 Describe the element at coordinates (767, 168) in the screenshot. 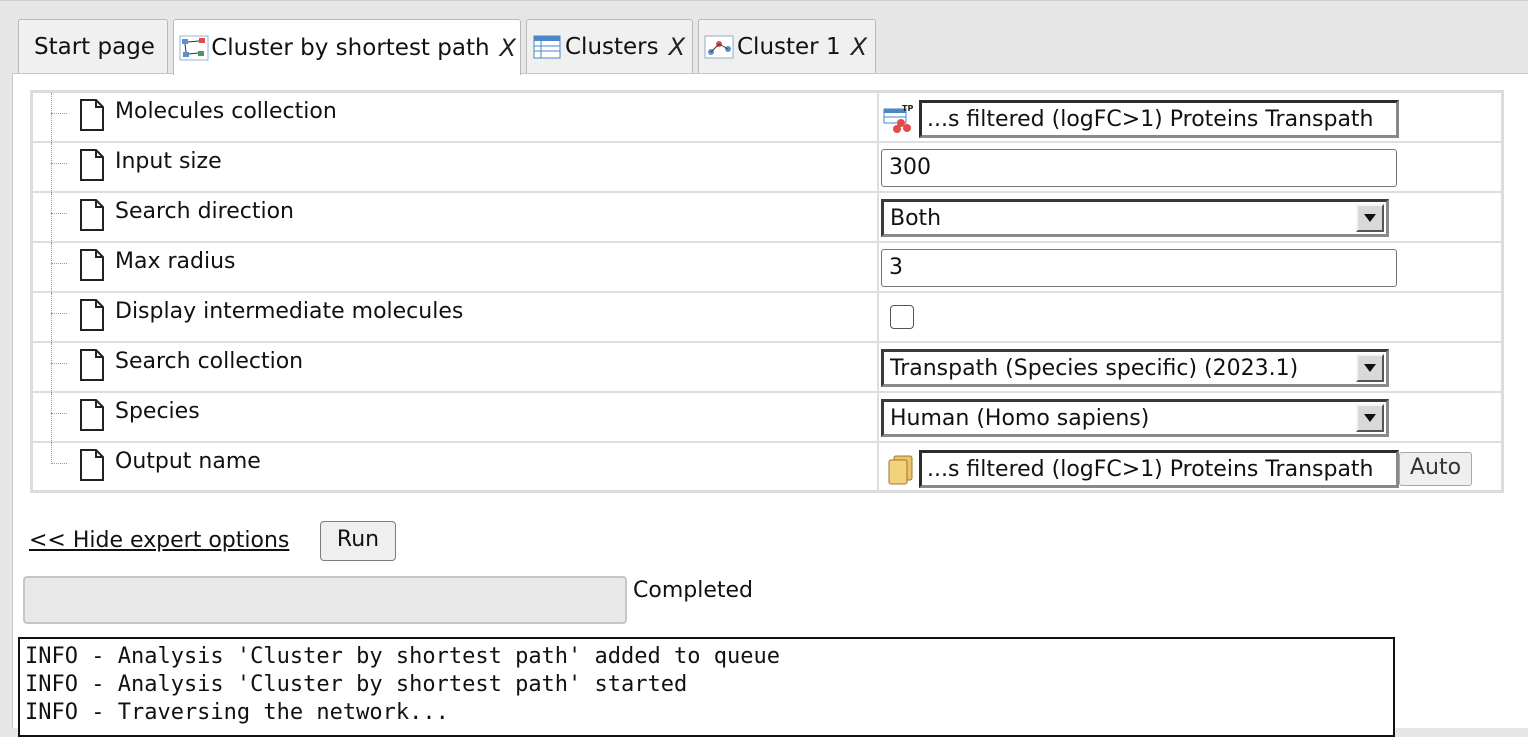

I see `option-row-input-size: Input size 300` at that location.